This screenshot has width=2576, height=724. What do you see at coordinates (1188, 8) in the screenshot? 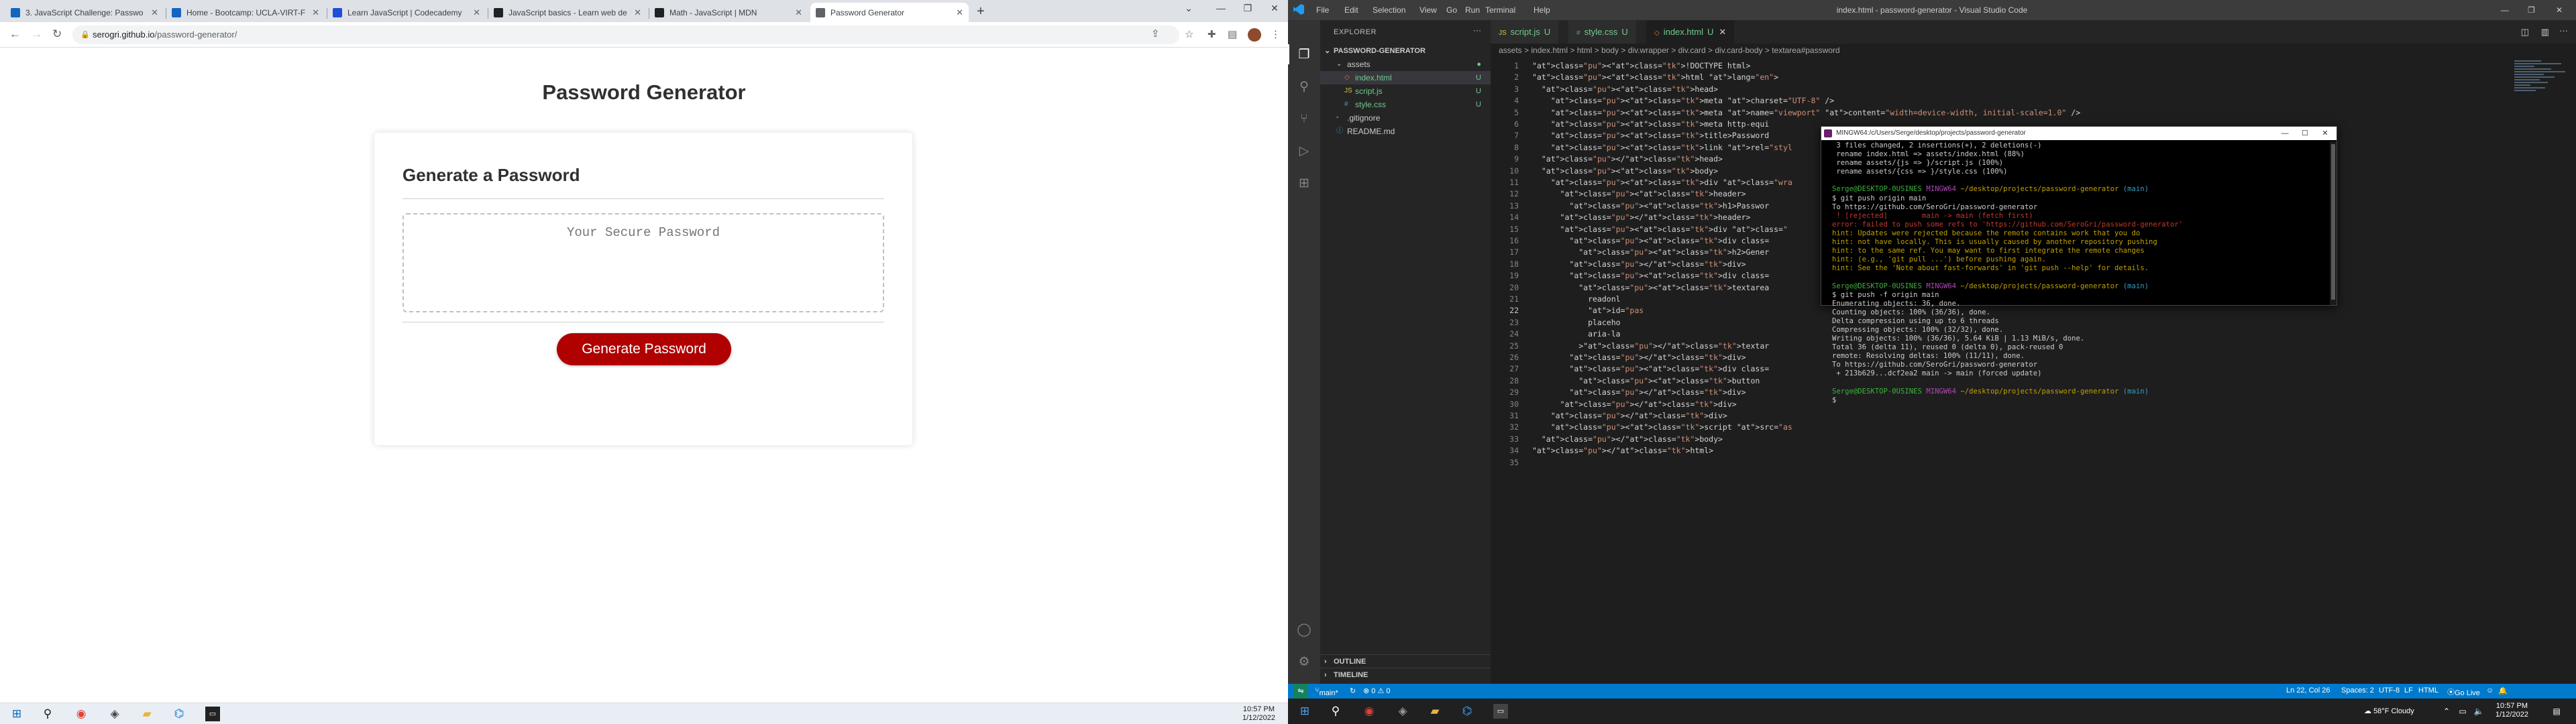
I see `tab-search-icon: ⌄` at bounding box center [1188, 8].